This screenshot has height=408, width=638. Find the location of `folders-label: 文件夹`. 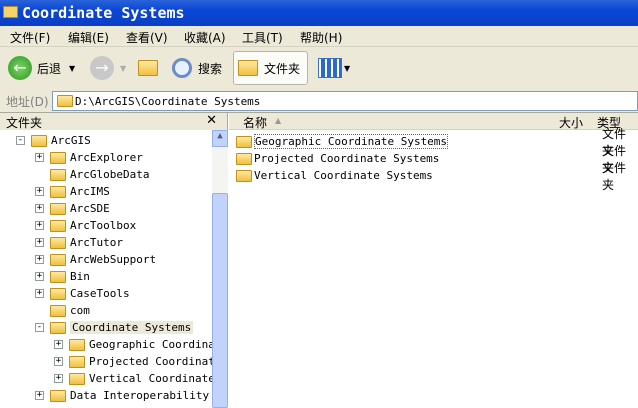

folders-label: 文件夹 is located at coordinates (282, 68).